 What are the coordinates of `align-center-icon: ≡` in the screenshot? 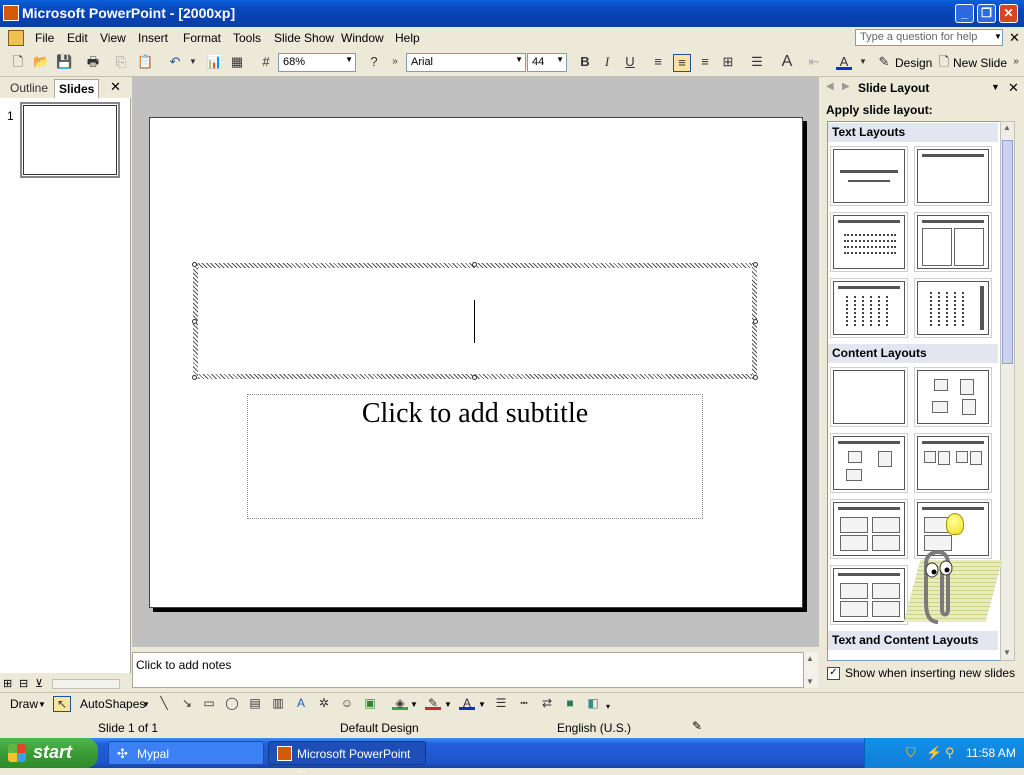 It's located at (682, 63).